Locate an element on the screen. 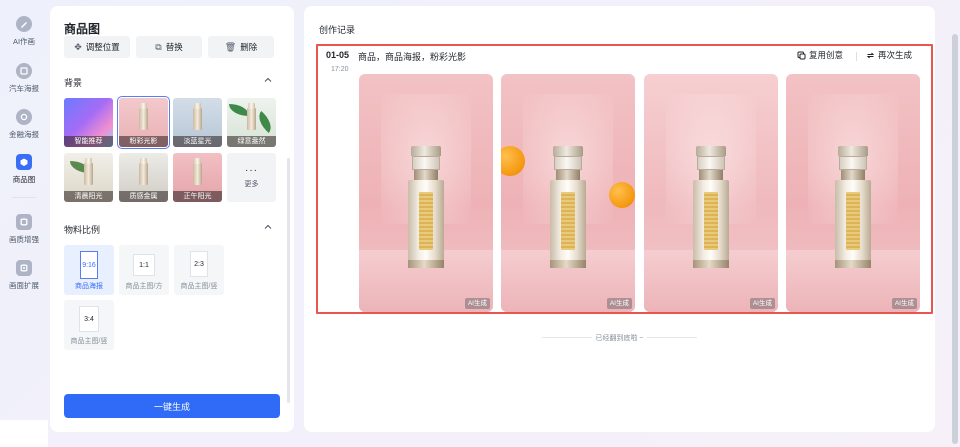 Image resolution: width=960 pixels, height=447 pixels. ratio-option-3-4: 3:4 商品主图/竖 is located at coordinates (89, 325).